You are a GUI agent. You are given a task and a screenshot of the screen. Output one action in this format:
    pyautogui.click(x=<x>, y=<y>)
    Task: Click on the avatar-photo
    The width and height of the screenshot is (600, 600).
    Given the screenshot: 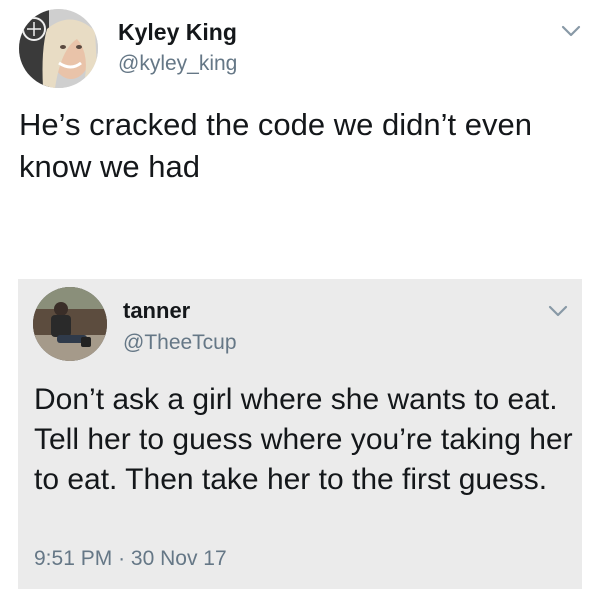 What is the action you would take?
    pyautogui.click(x=58, y=48)
    